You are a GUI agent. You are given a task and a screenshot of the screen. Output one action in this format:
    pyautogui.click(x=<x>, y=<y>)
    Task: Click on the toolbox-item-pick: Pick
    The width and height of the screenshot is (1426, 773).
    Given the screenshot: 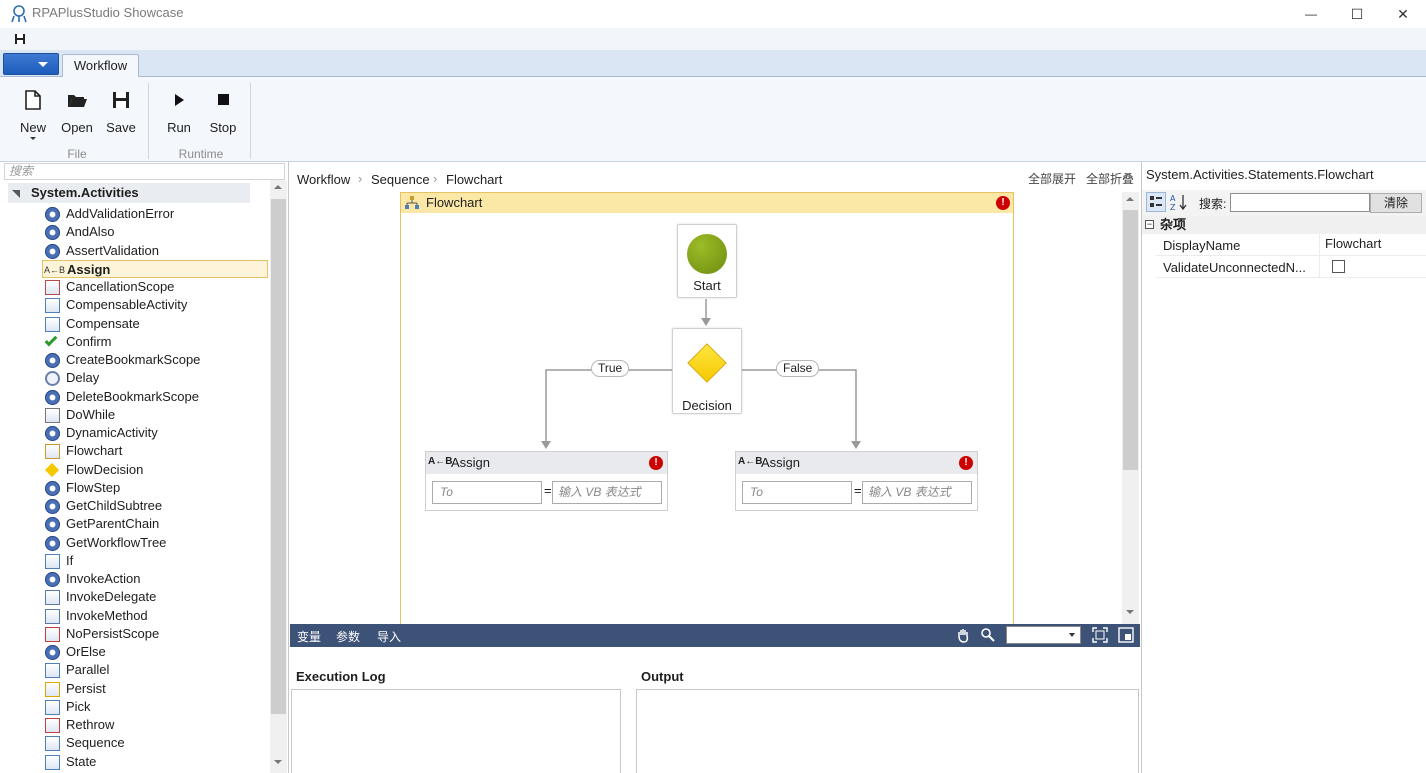 What is the action you would take?
    pyautogui.click(x=155, y=707)
    